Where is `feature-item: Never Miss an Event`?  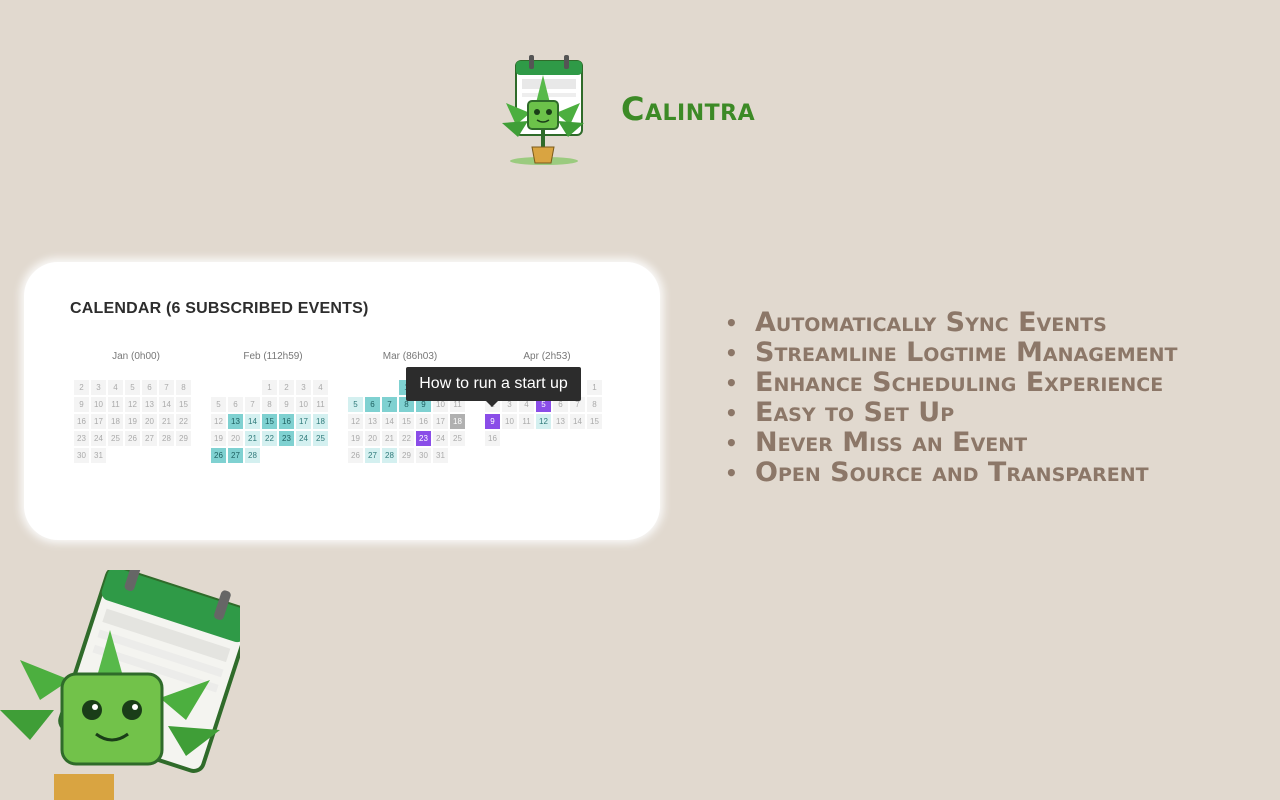 feature-item: Never Miss an Event is located at coordinates (951, 443).